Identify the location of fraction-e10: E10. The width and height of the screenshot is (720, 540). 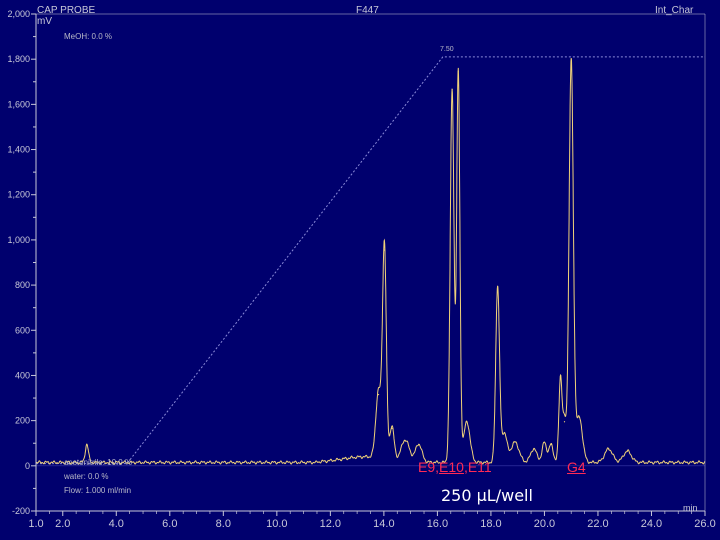
(451, 467).